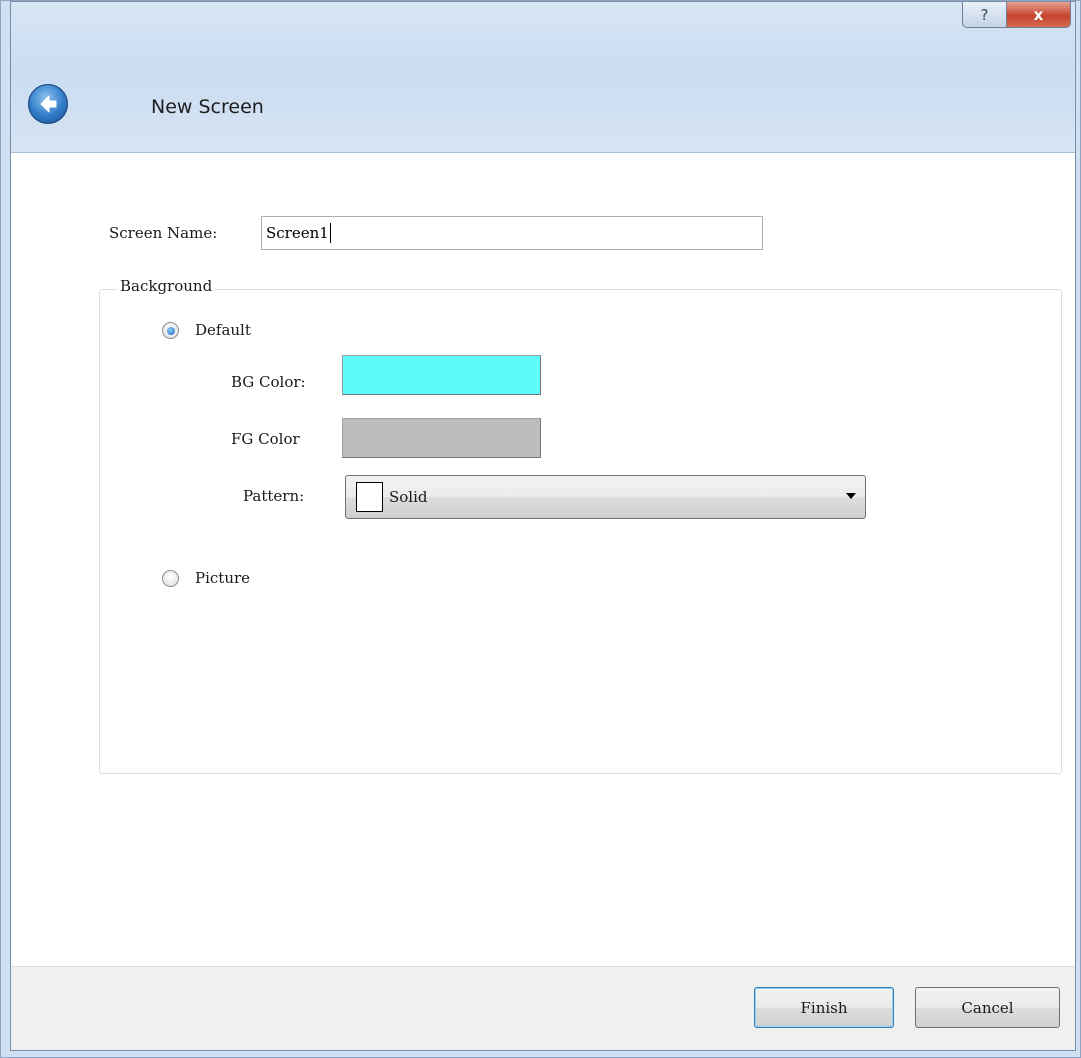  I want to click on wizard-header: ? x New Screen, so click(543, 77).